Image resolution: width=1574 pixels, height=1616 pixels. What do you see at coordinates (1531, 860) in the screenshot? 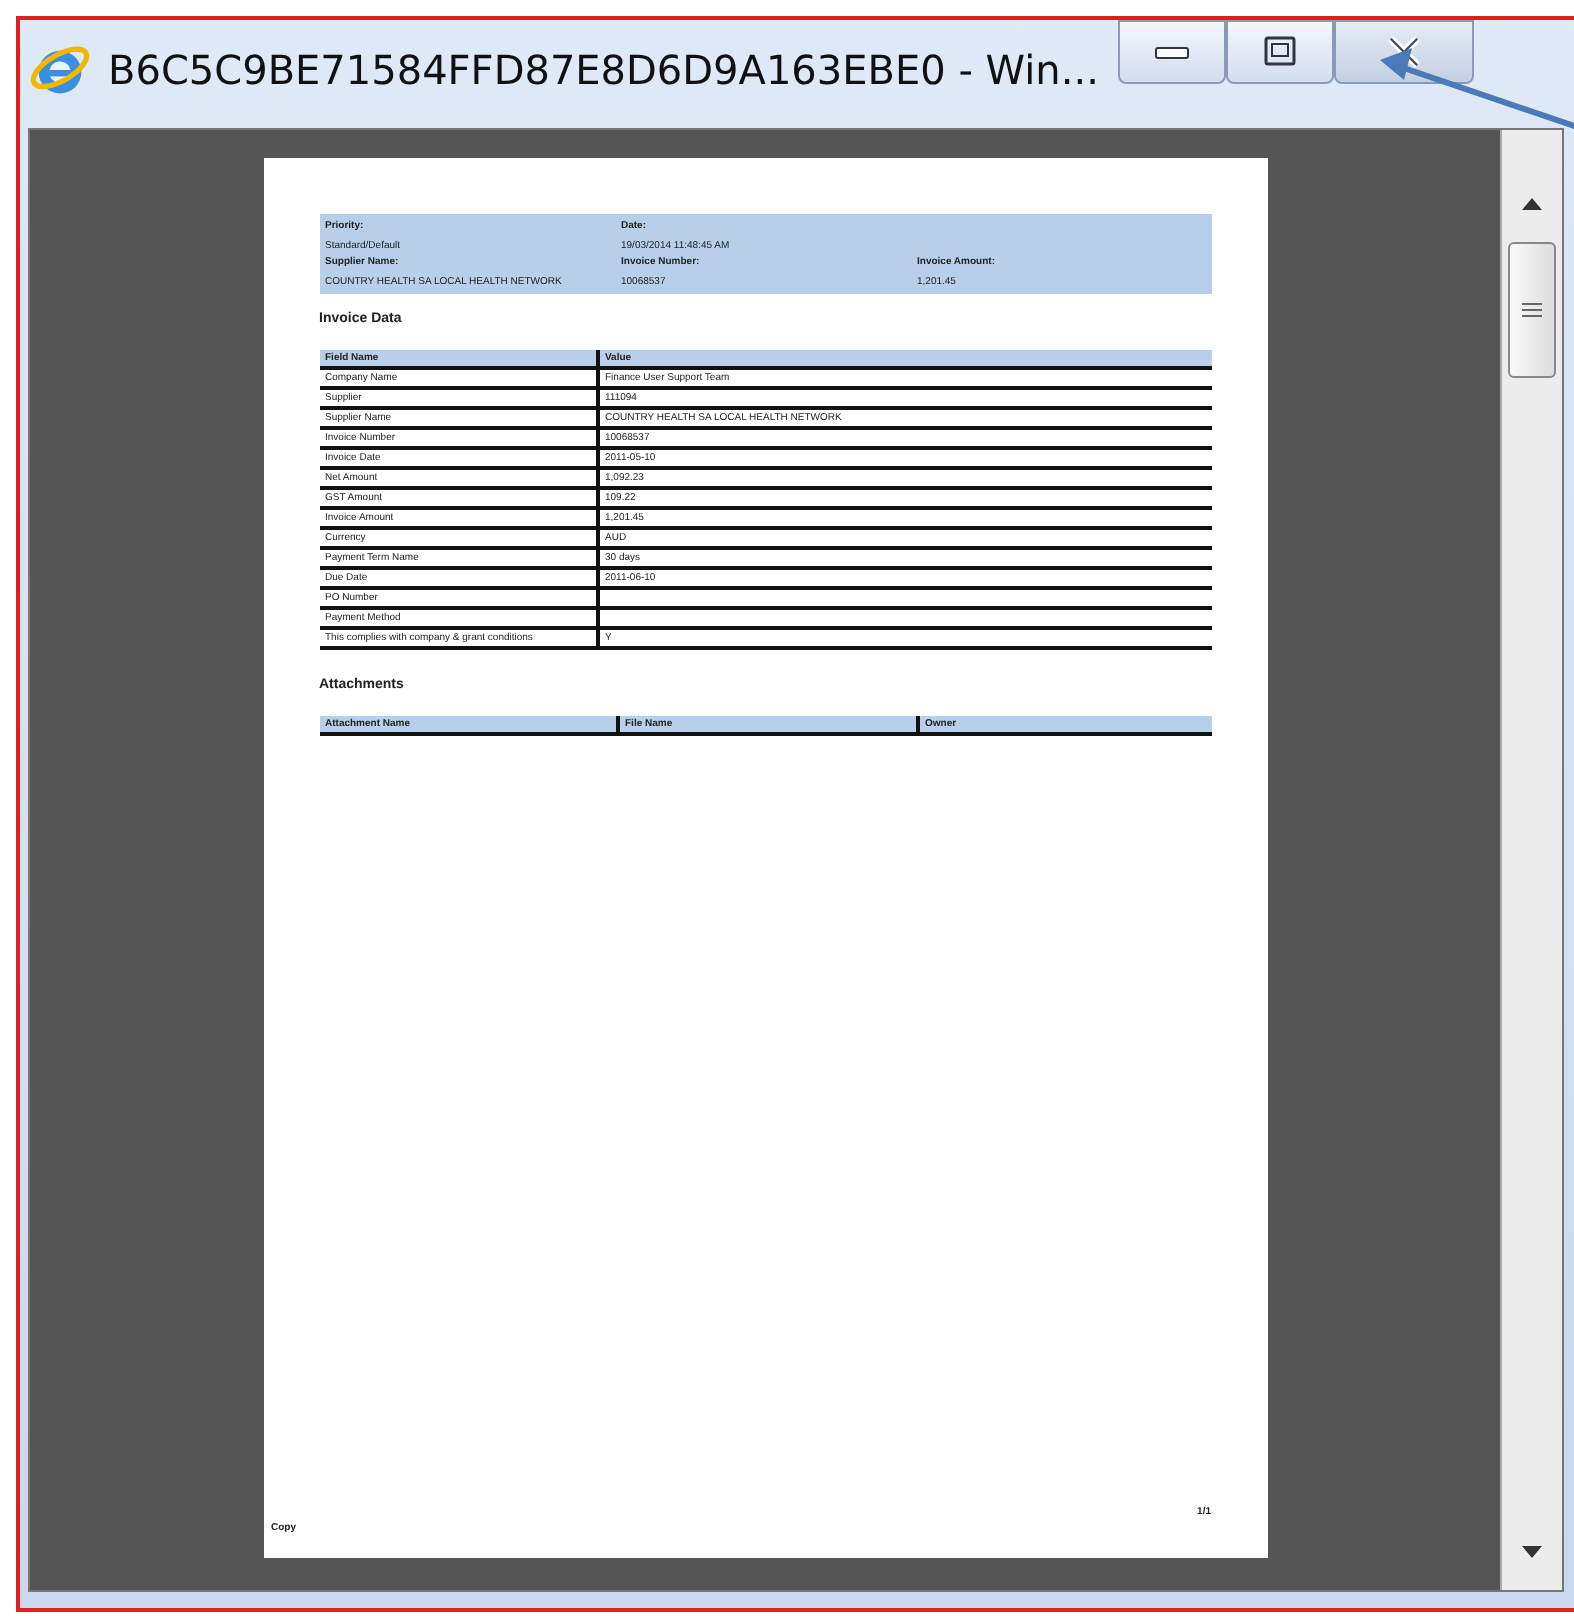
I see `scrollbar` at bounding box center [1531, 860].